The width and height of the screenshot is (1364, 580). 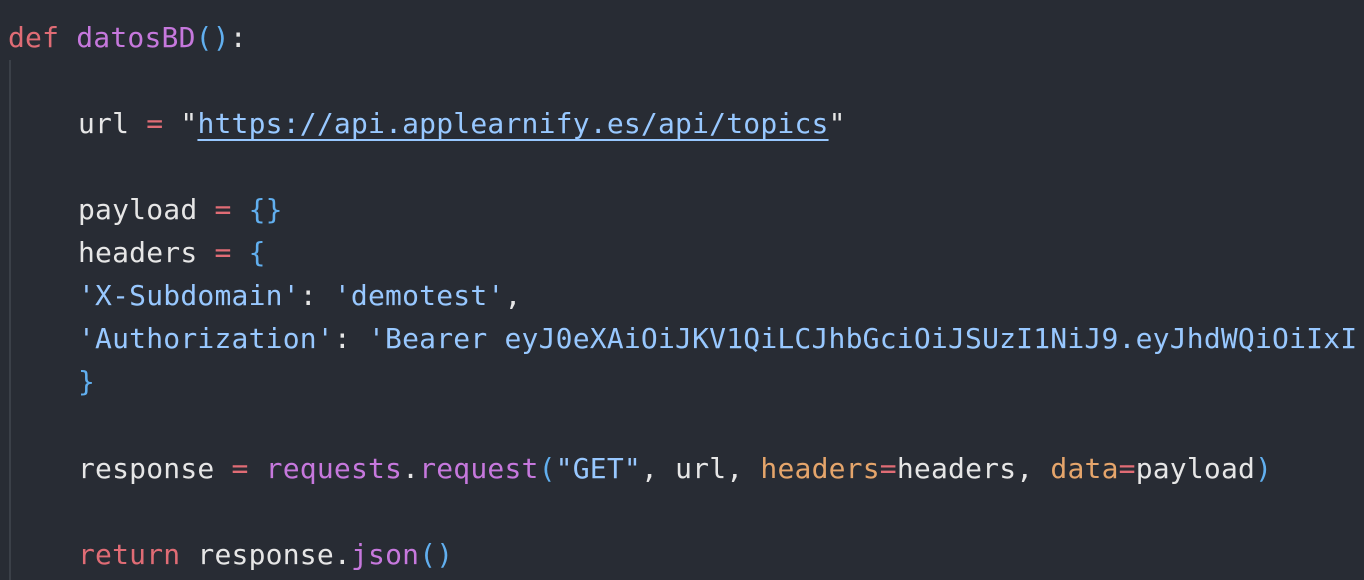 What do you see at coordinates (136, 37) in the screenshot?
I see `function-name: datosBD` at bounding box center [136, 37].